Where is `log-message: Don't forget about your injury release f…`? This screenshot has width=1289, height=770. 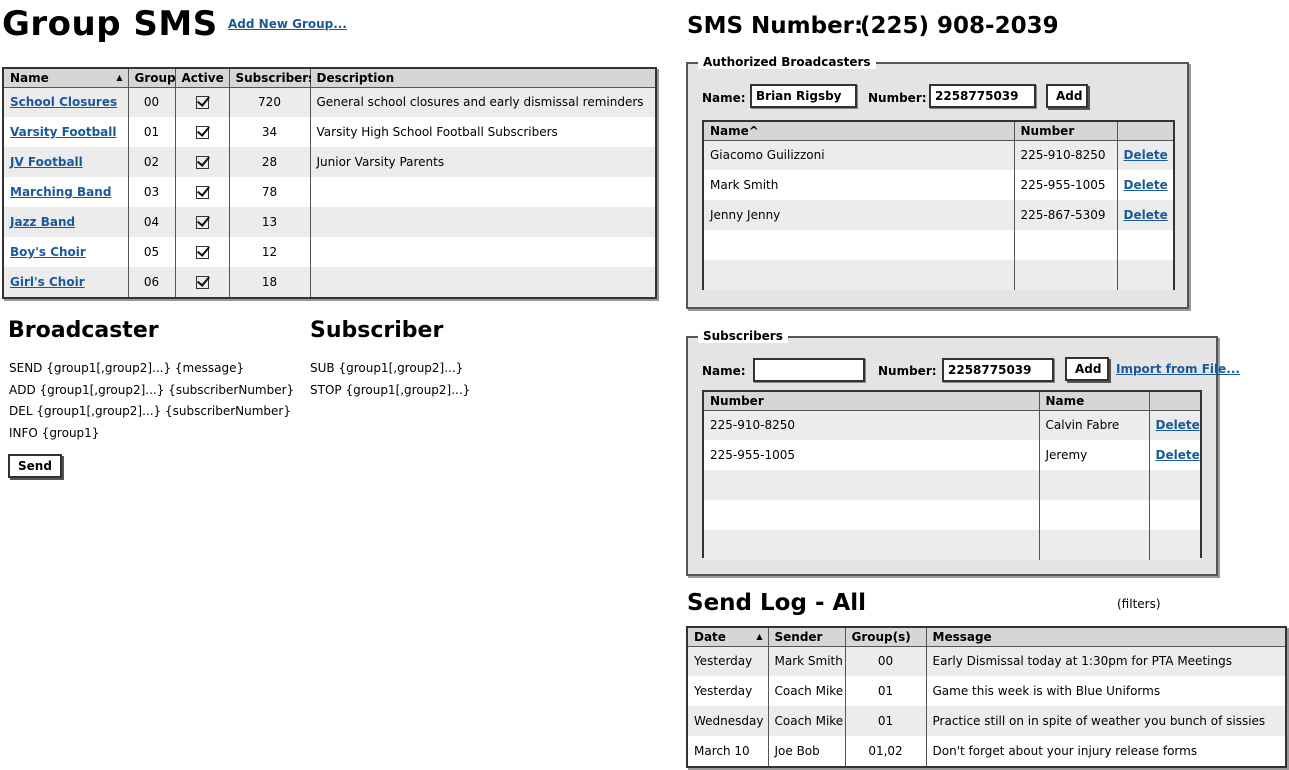
log-message: Don't forget about your injury release f… is located at coordinates (1065, 751).